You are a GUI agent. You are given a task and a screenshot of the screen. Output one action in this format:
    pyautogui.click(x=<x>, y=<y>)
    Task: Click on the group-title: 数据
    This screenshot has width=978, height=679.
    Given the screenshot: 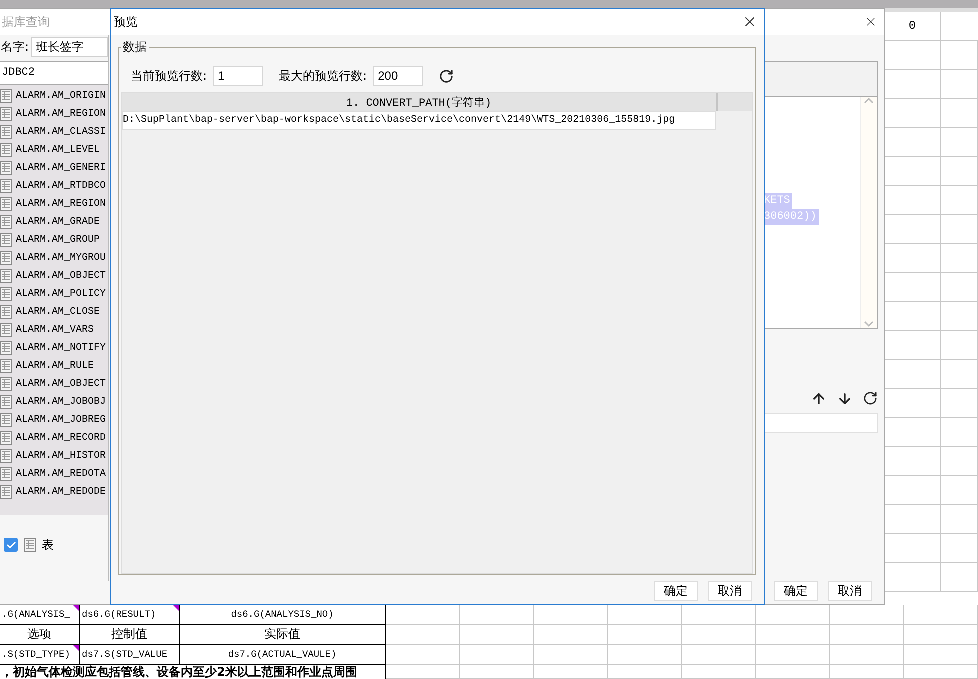 What is the action you would take?
    pyautogui.click(x=135, y=47)
    